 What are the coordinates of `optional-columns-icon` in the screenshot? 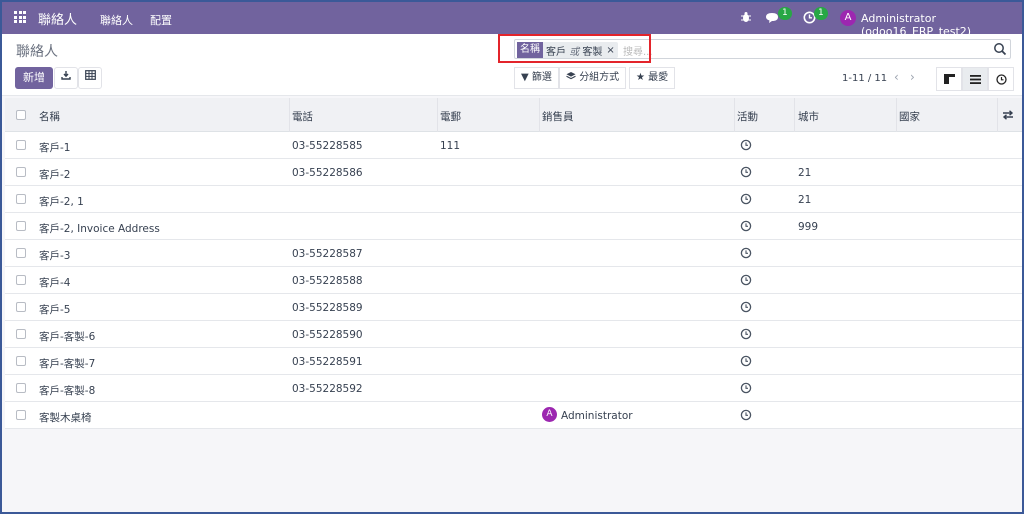 It's located at (1008, 115).